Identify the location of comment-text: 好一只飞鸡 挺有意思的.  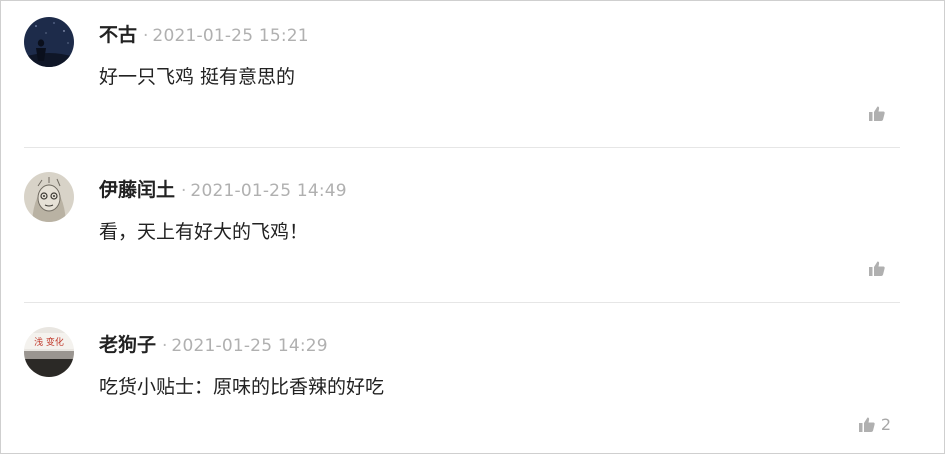
(197, 77).